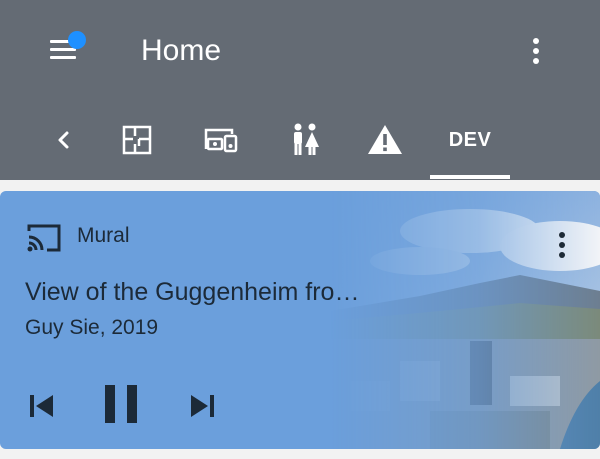 Image resolution: width=600 pixels, height=459 pixels. I want to click on tab-selected-indicator, so click(470, 177).